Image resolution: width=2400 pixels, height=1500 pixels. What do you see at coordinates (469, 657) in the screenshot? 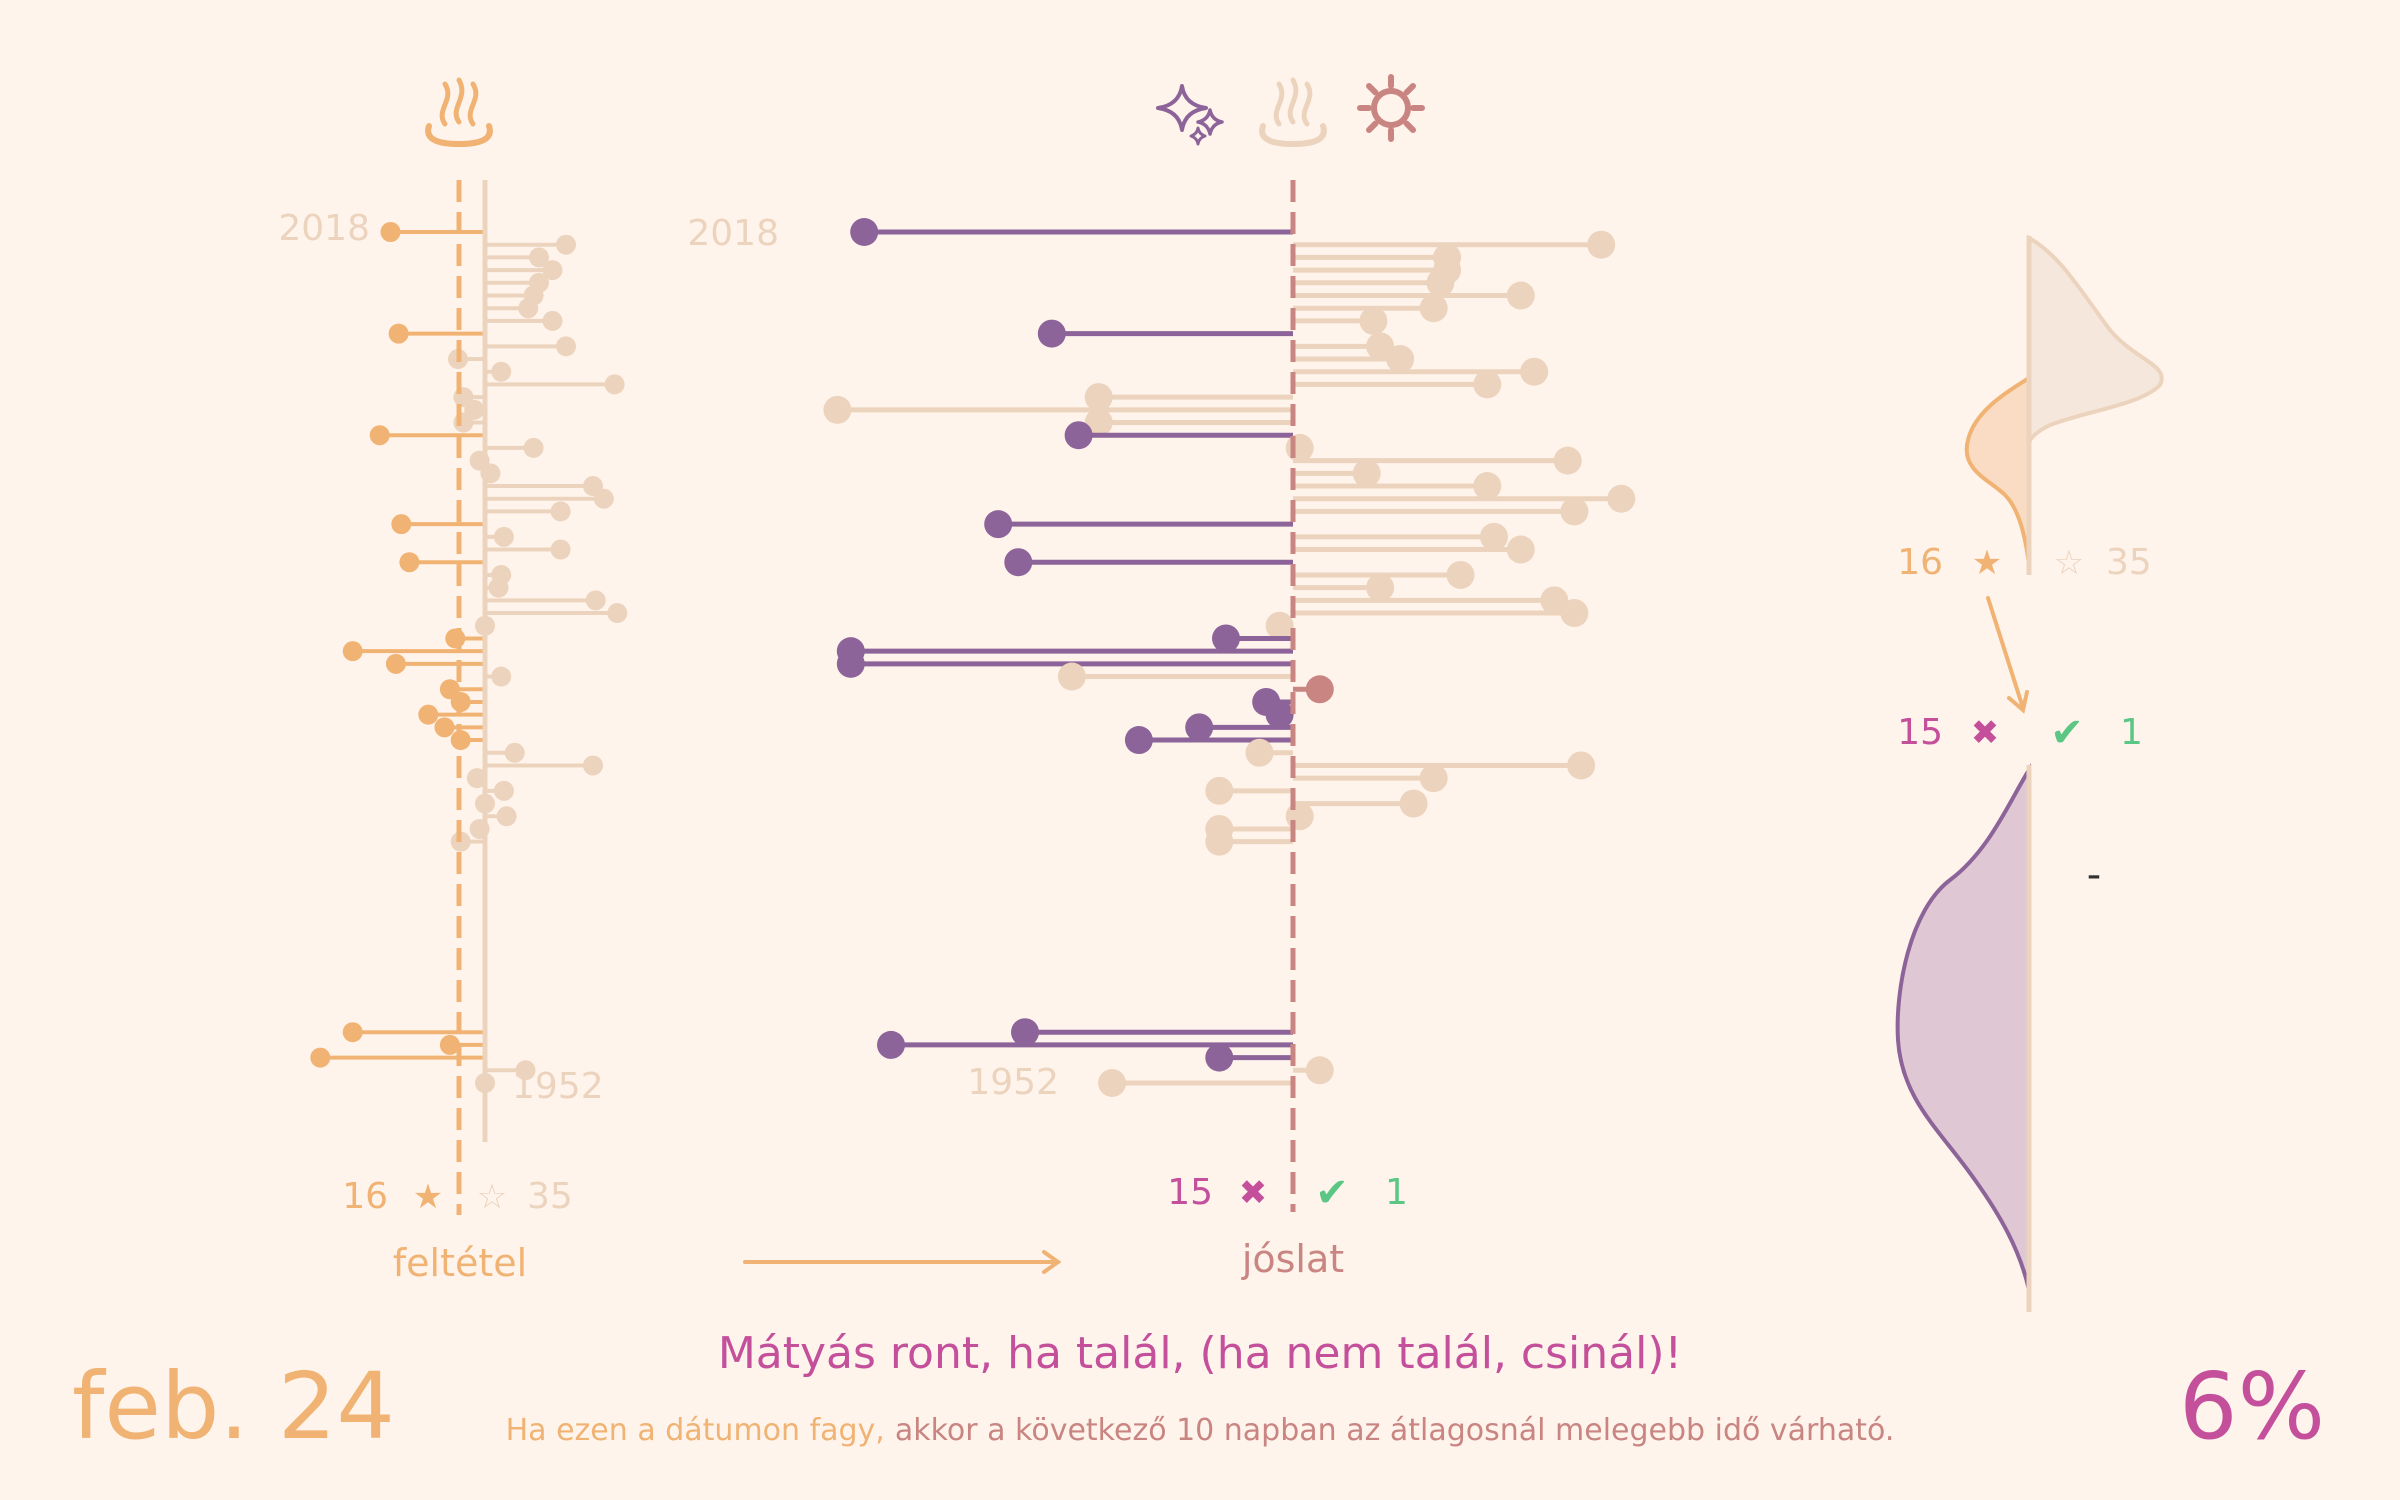
I see `condition-lollipops` at bounding box center [469, 657].